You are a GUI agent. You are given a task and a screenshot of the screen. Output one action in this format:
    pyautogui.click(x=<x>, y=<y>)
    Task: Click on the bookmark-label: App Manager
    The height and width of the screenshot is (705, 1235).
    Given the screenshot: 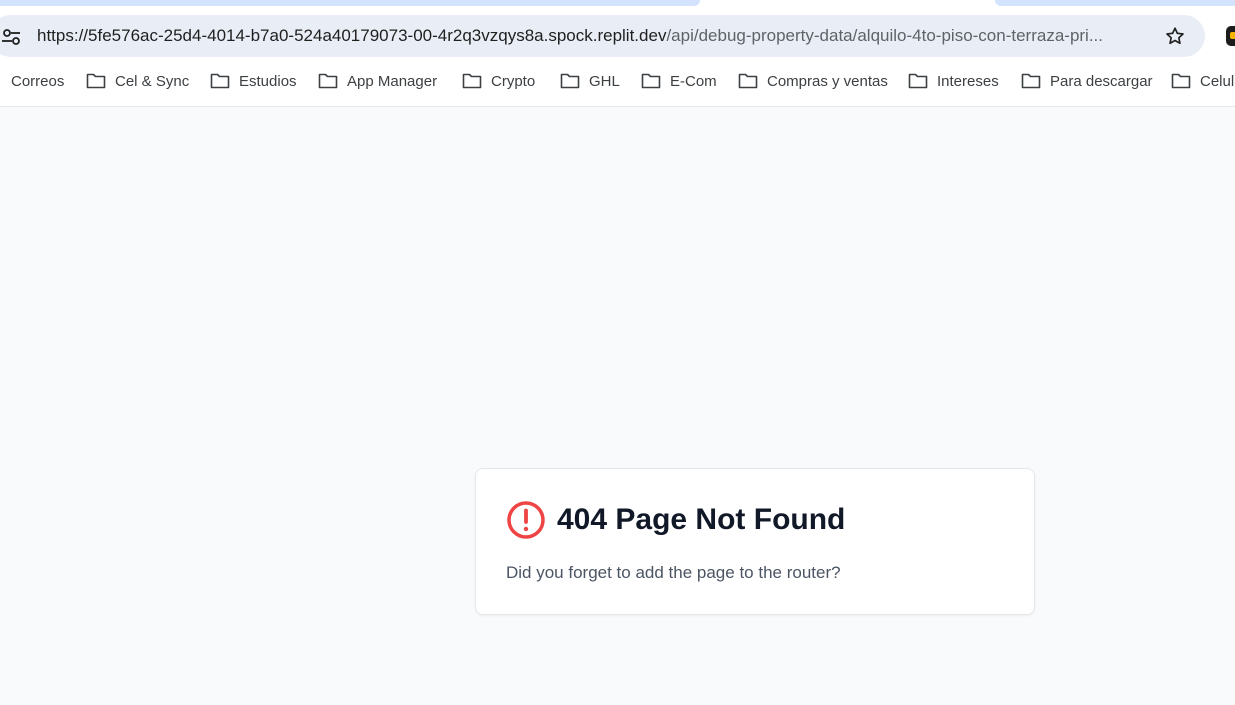 What is the action you would take?
    pyautogui.click(x=392, y=81)
    